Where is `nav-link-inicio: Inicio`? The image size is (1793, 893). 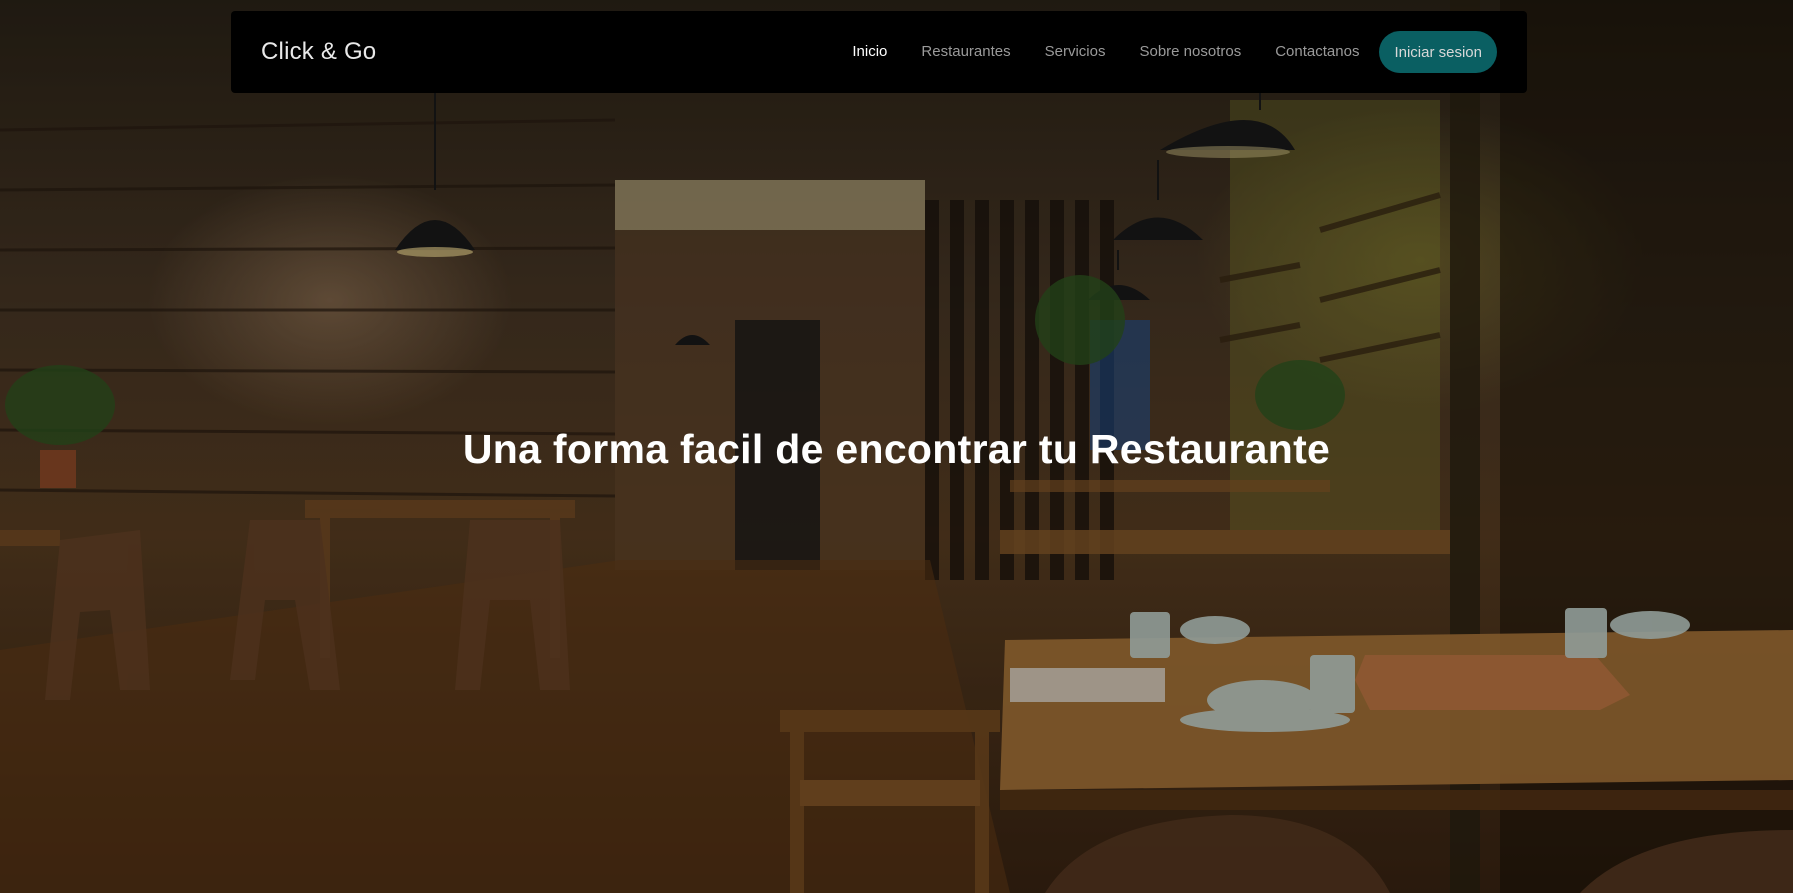
nav-link-inicio: Inicio is located at coordinates (869, 51).